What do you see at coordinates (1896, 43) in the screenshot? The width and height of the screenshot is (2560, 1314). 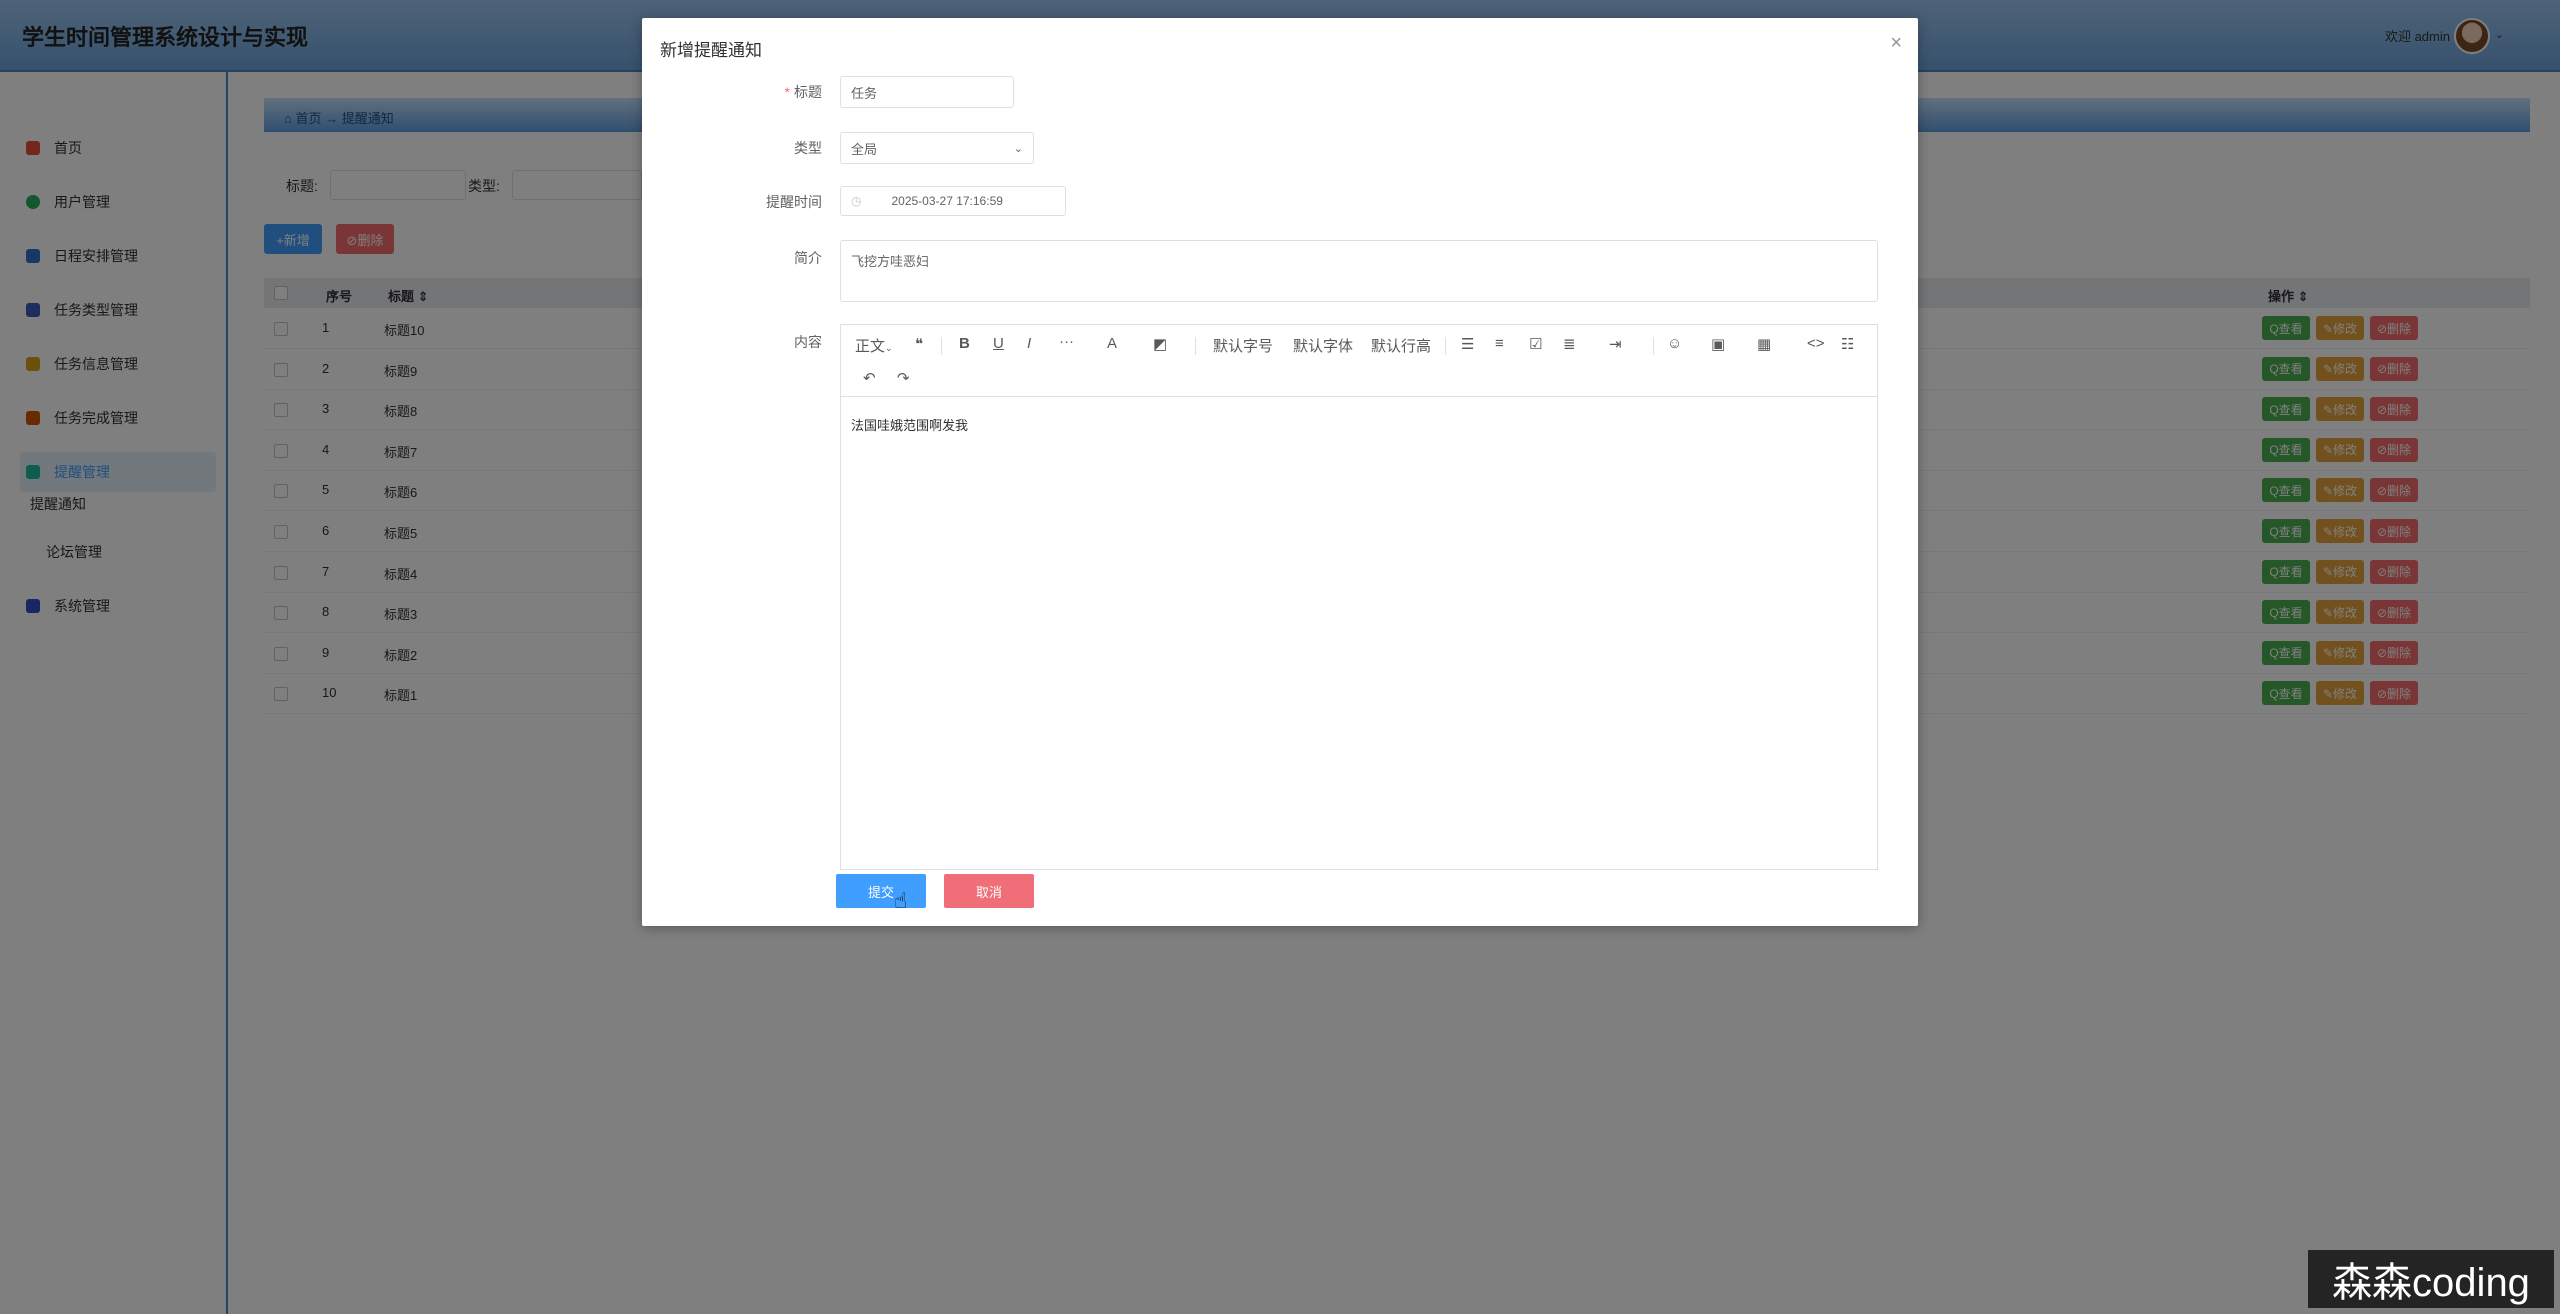 I see `close-icon: ×` at bounding box center [1896, 43].